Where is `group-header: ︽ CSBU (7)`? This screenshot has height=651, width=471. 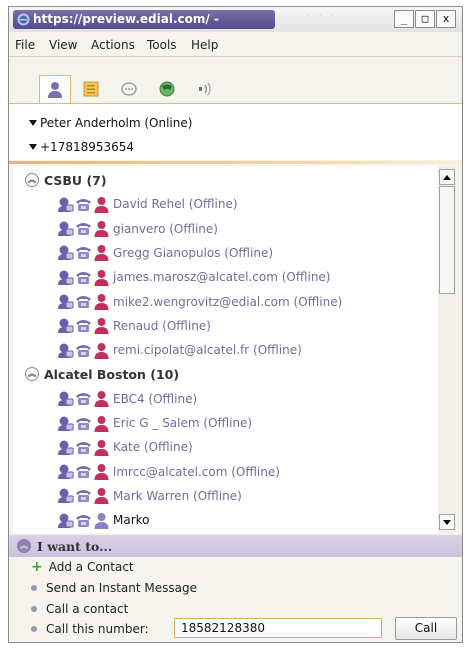
group-header: ︽ CSBU (7) is located at coordinates (225, 180).